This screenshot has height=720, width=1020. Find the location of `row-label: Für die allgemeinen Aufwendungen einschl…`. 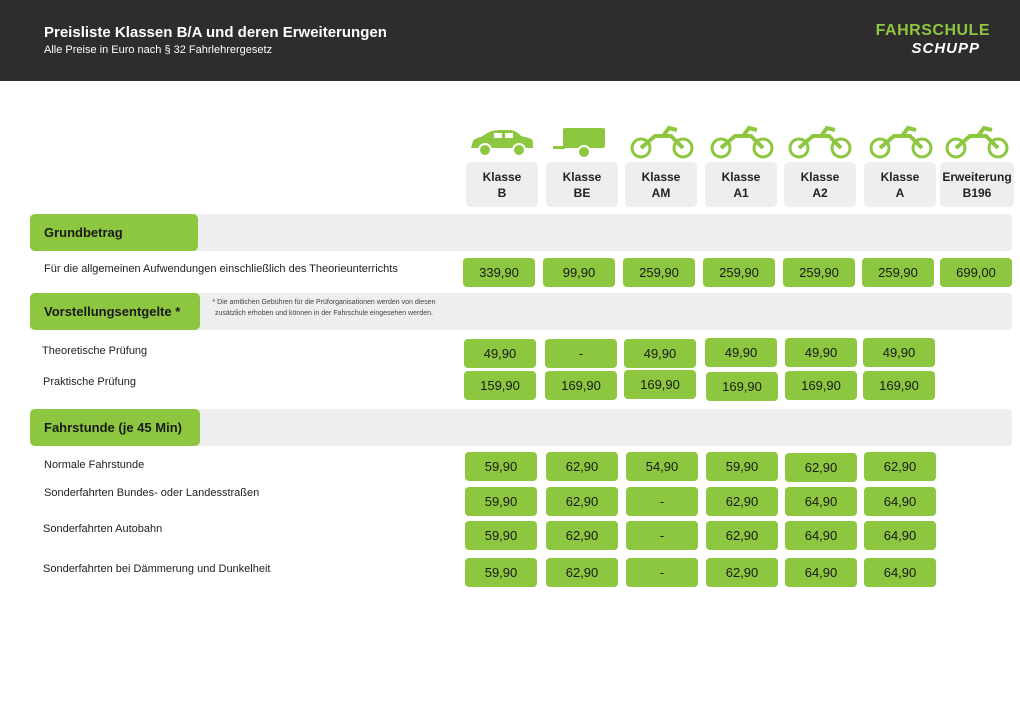

row-label: Für die allgemeinen Aufwendungen einschl… is located at coordinates (221, 269).